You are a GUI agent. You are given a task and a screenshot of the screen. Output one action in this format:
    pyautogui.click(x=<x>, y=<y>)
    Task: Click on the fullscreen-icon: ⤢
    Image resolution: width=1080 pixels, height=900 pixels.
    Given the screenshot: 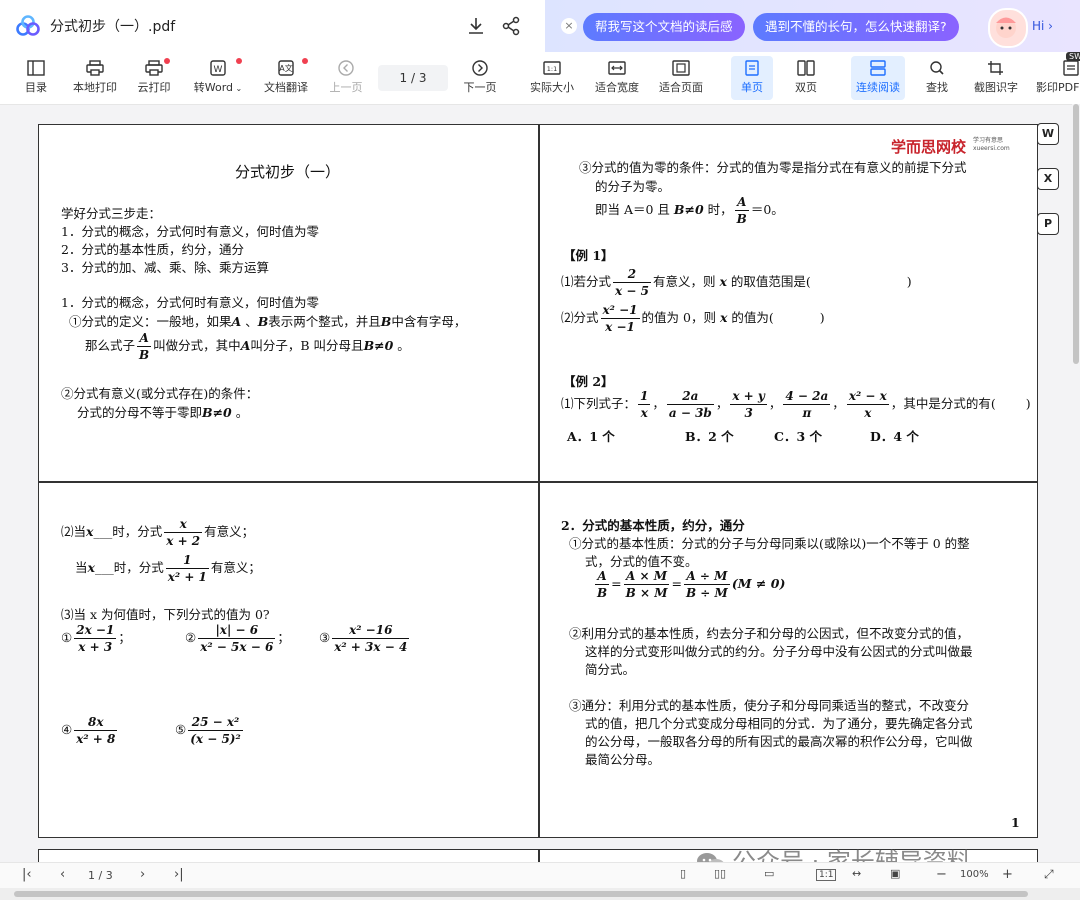 What is the action you would take?
    pyautogui.click(x=1049, y=874)
    